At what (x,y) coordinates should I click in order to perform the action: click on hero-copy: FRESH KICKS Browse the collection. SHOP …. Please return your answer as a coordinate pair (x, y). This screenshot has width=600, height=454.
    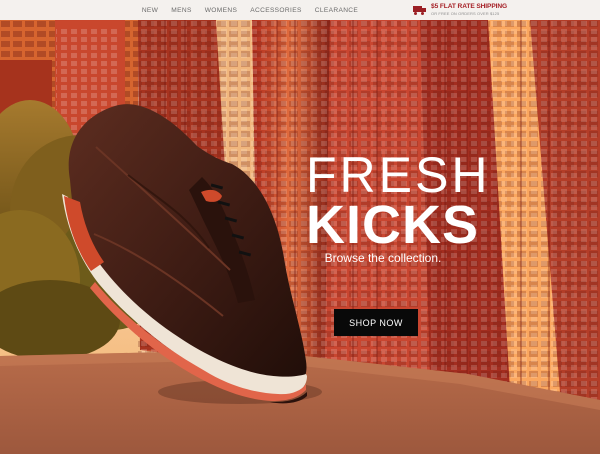
    Looking at the image, I should click on (398, 241).